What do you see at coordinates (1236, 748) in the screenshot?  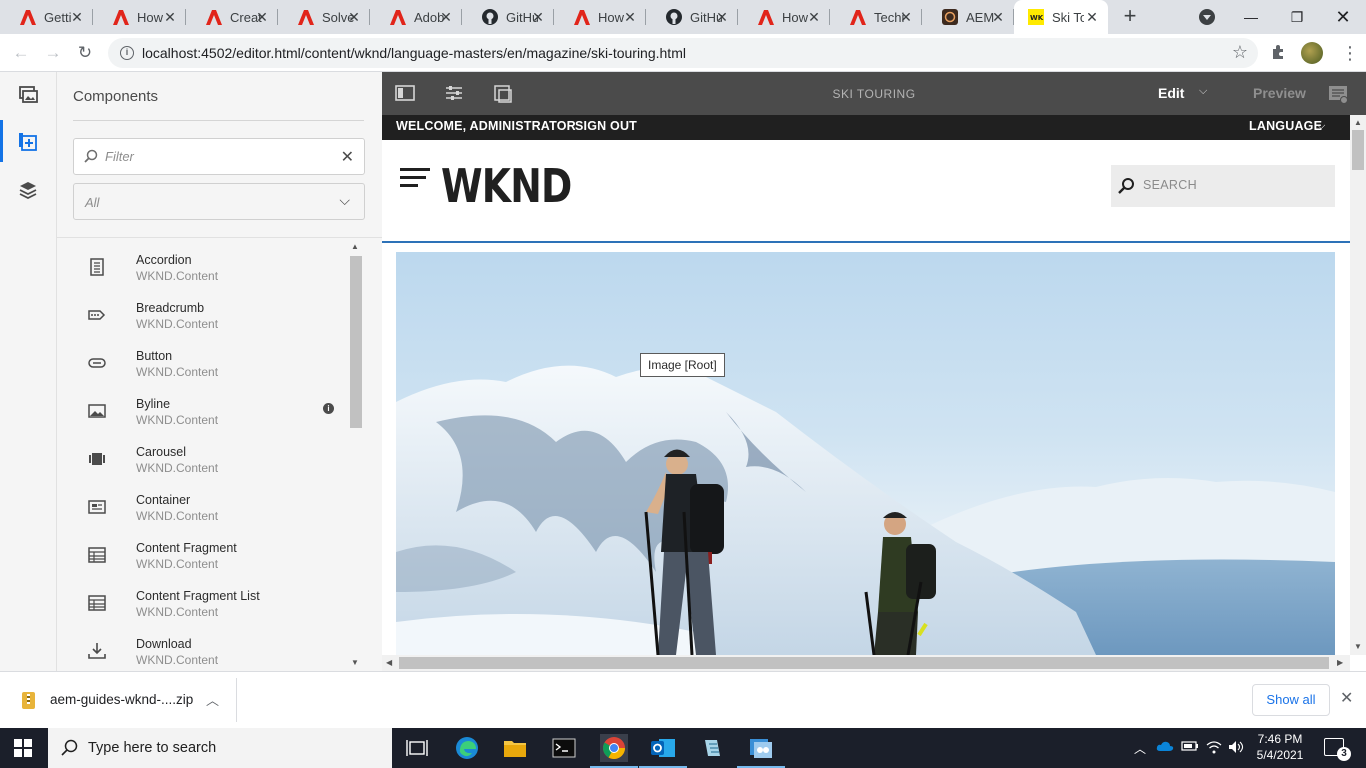 I see `volume-icon` at bounding box center [1236, 748].